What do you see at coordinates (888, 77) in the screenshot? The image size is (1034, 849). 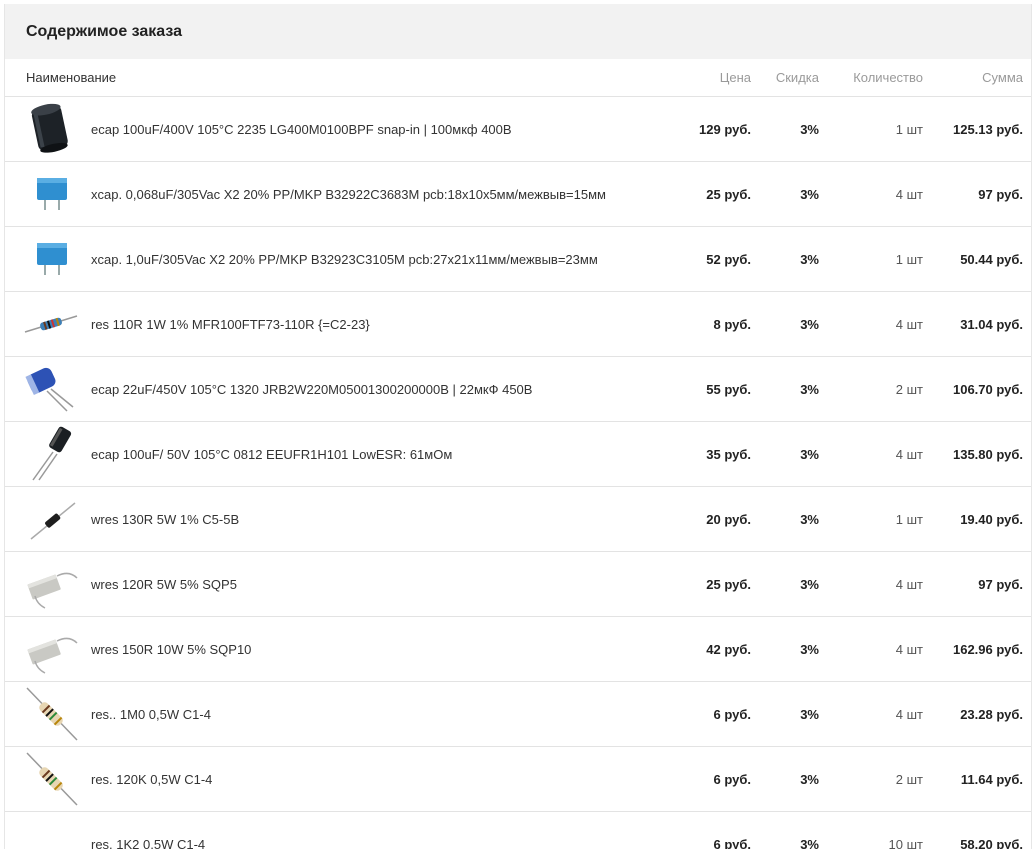 I see `column-quantity-header: Количество` at bounding box center [888, 77].